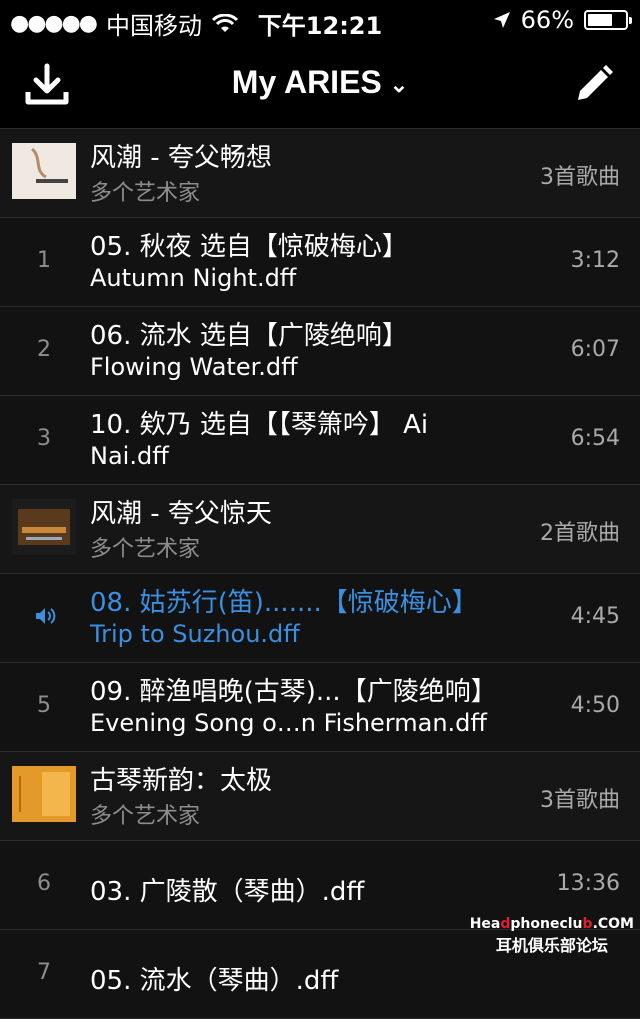 The height and width of the screenshot is (1019, 640). Describe the element at coordinates (227, 892) in the screenshot. I see `track-title: 03. 广陵散（琴曲）.dff` at that location.